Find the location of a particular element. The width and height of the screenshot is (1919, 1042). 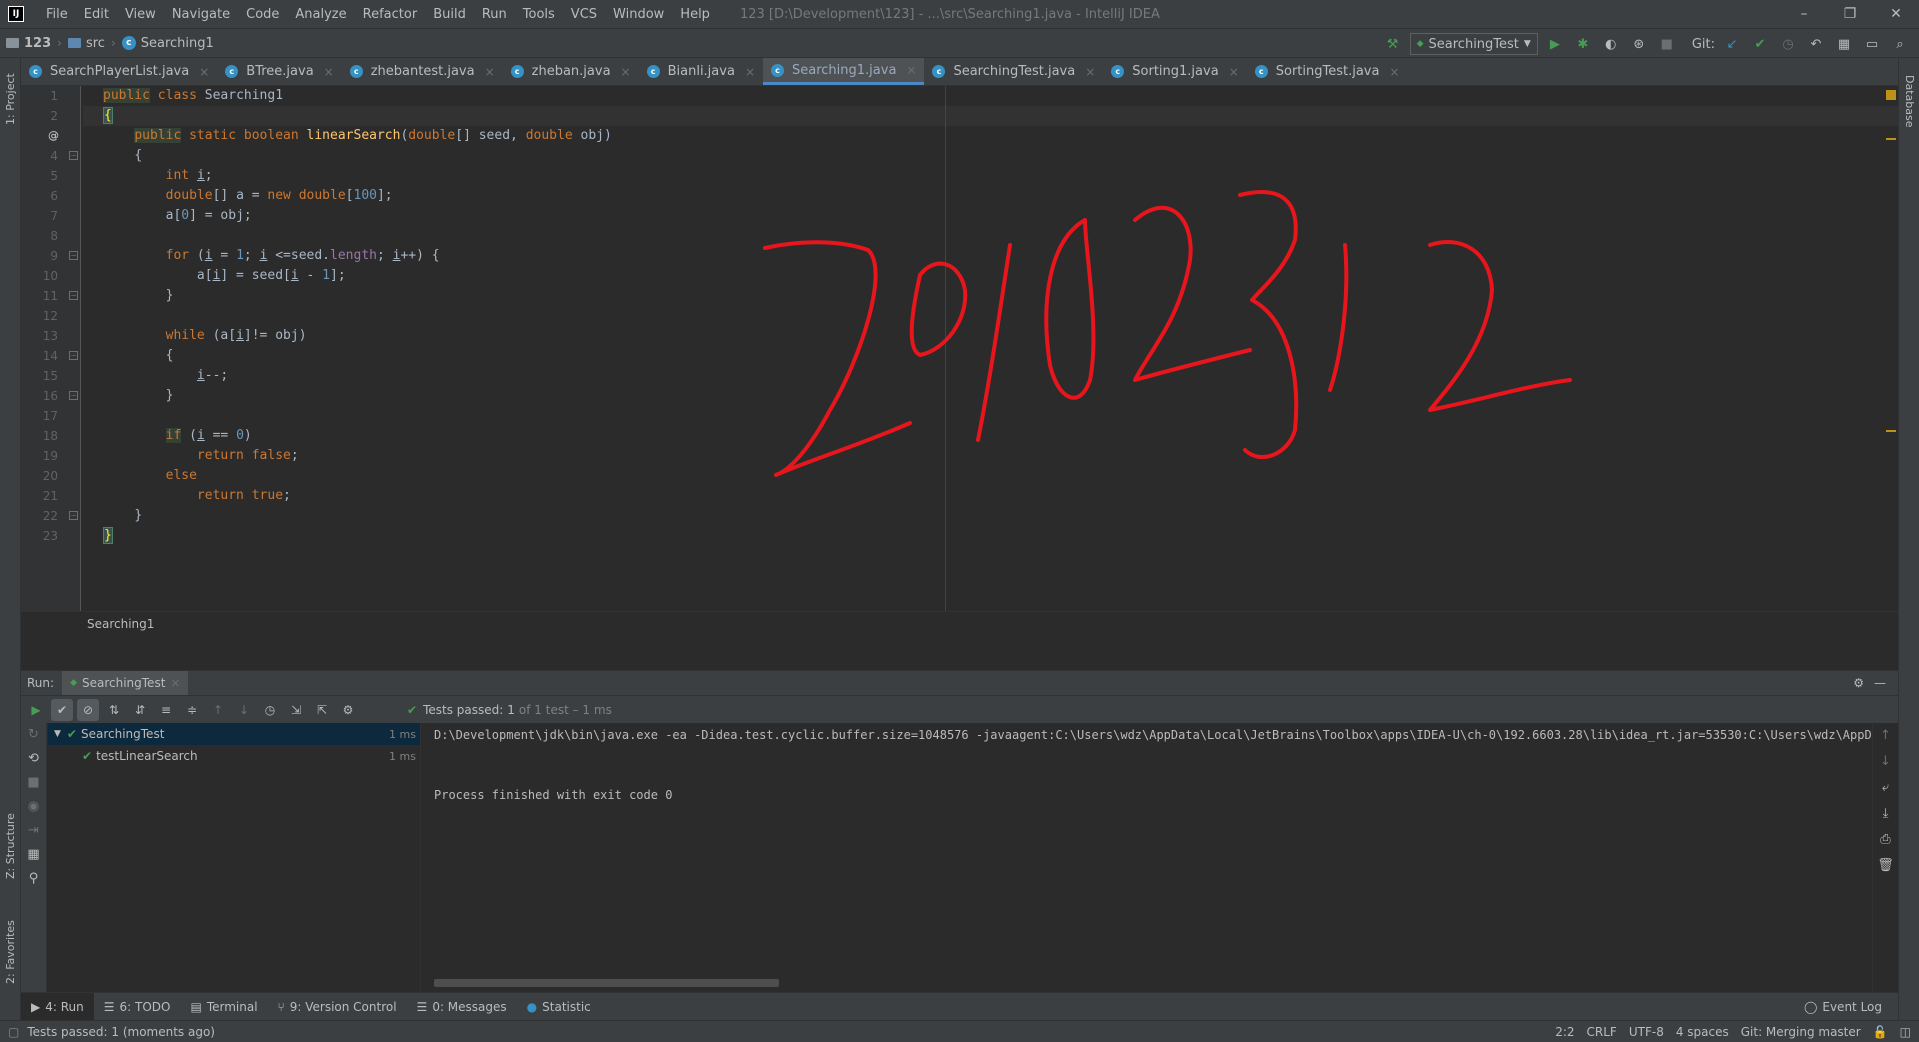

build-hammer-icon: ⚒ is located at coordinates (1393, 44).